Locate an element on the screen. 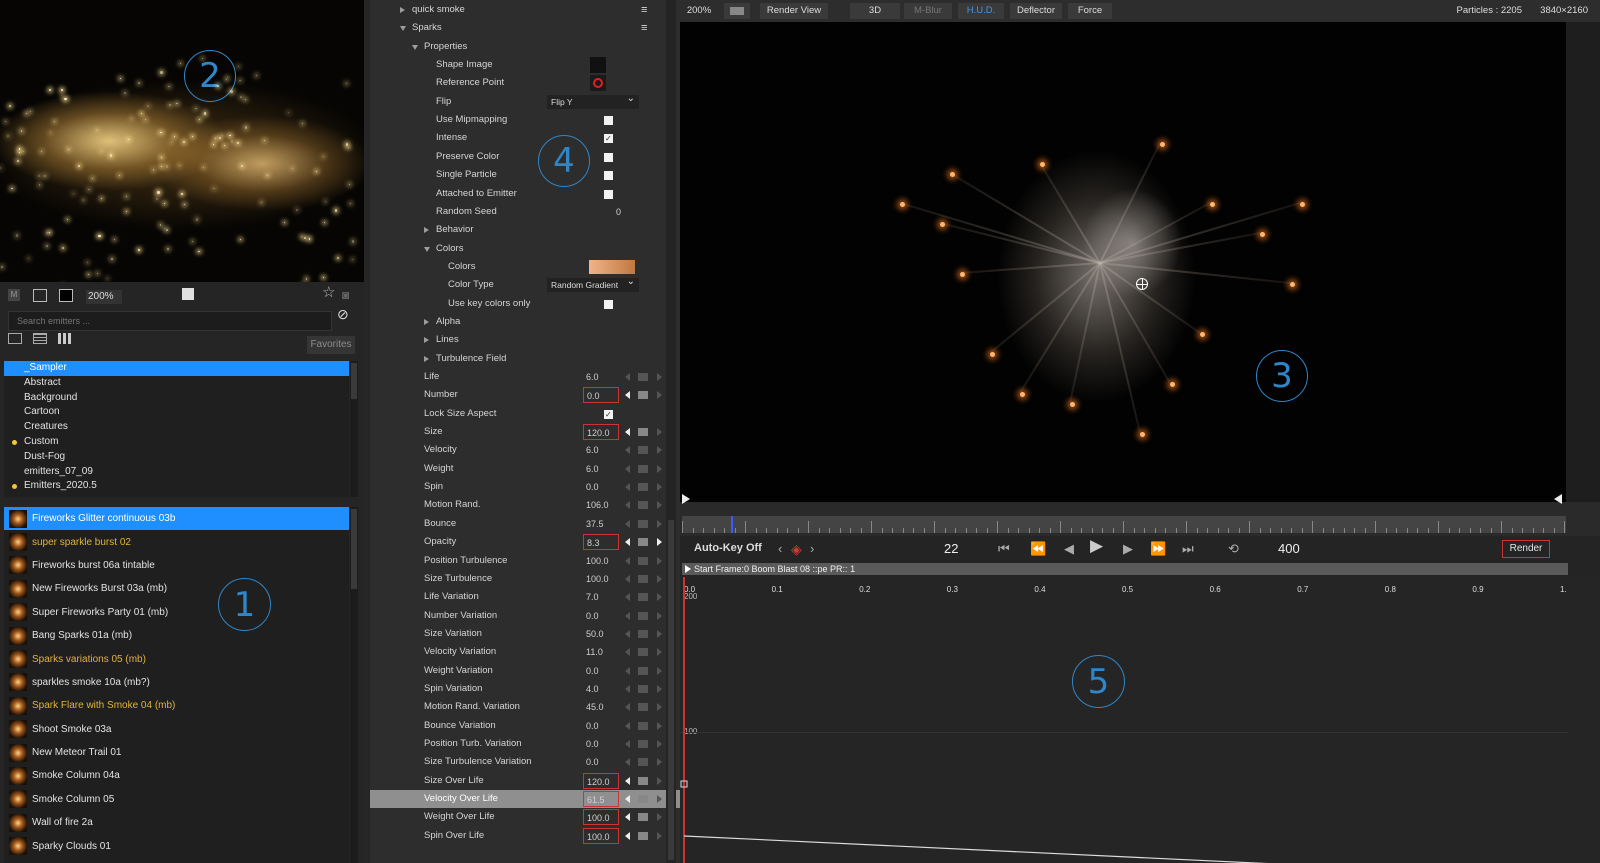 This screenshot has height=863, width=1600. render-view-button: Render View is located at coordinates (794, 11).